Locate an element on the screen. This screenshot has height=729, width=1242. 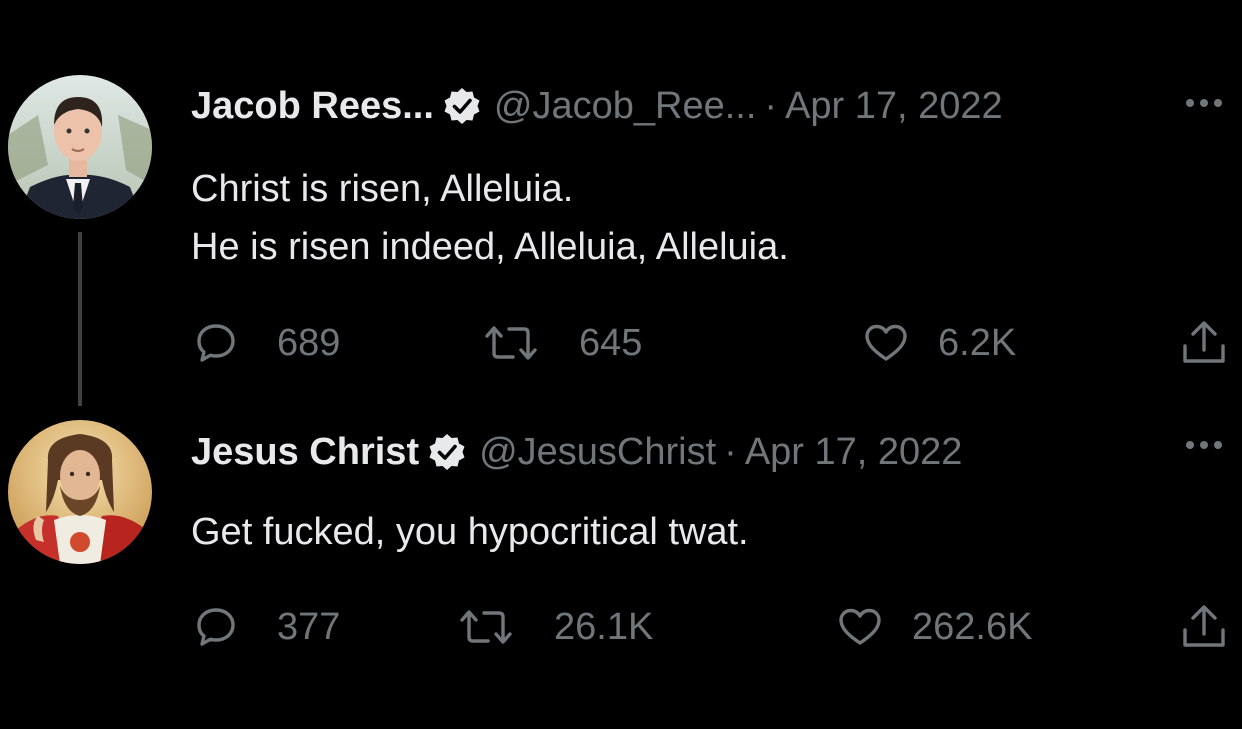
like-button: 6.2K is located at coordinates (940, 343).